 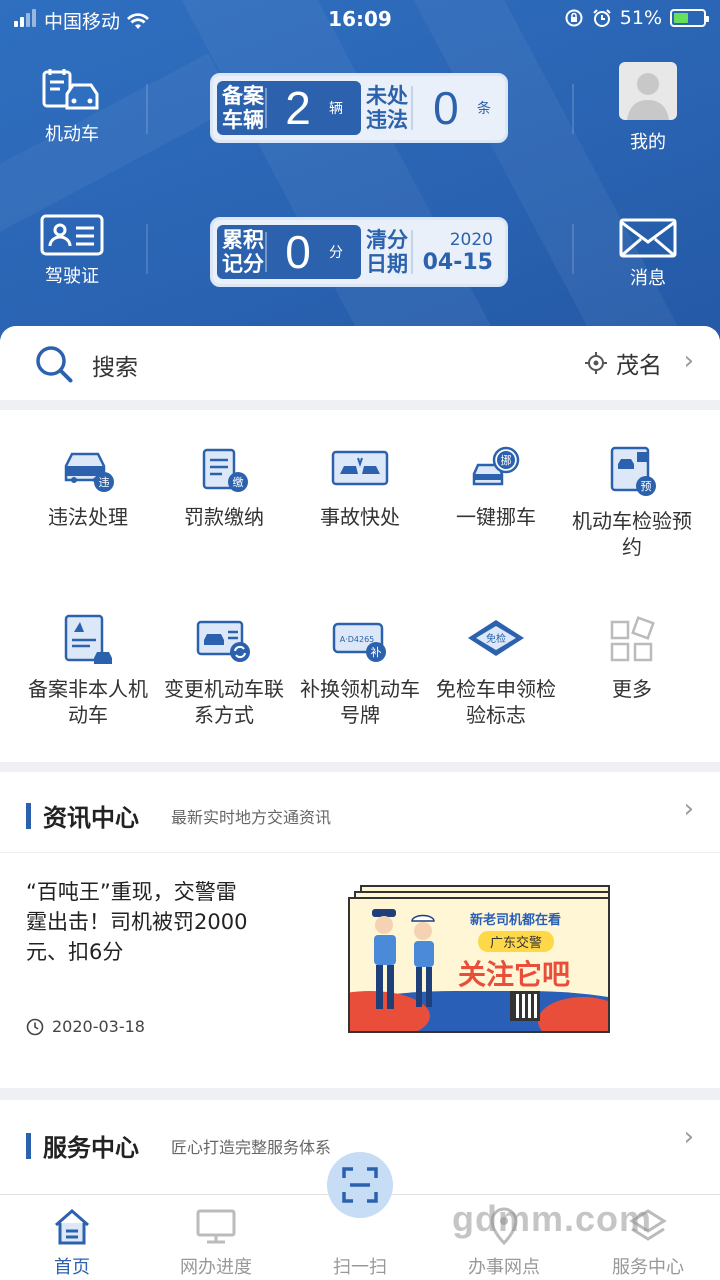 What do you see at coordinates (238, 482) in the screenshot?
I see `svg-text: 缴` at bounding box center [238, 482].